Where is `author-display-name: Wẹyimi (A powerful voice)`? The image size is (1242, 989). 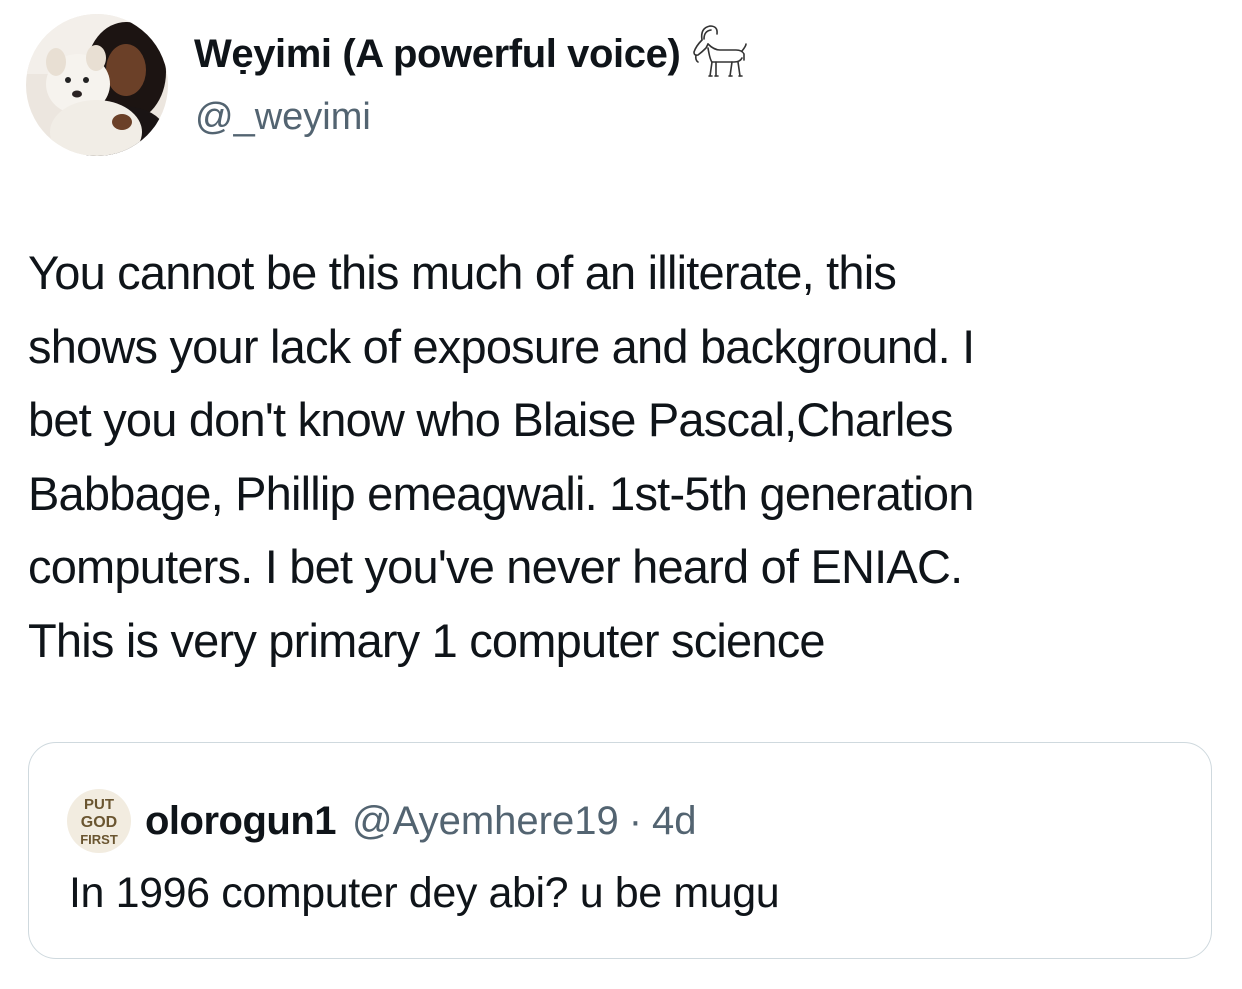
author-display-name: Wẹyimi (A powerful voice) is located at coordinates (437, 54).